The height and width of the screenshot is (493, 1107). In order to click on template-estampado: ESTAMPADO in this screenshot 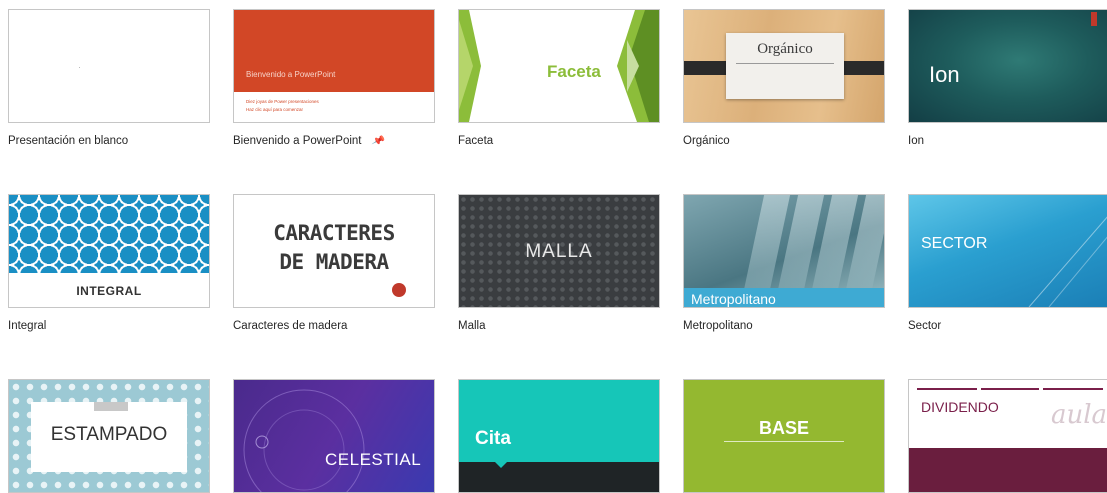, I will do `click(109, 436)`.